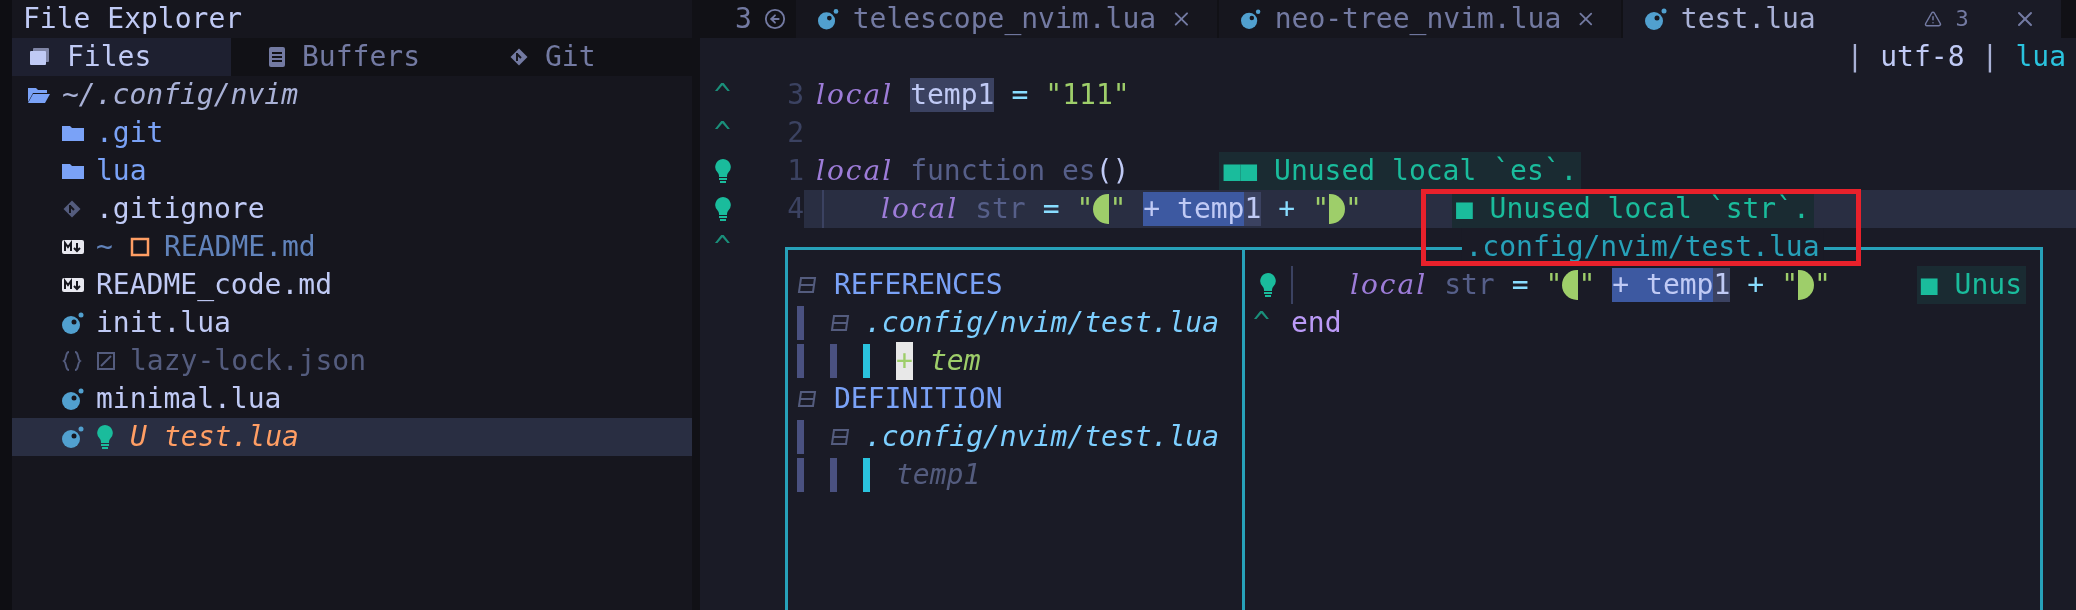  Describe the element at coordinates (121, 57) in the screenshot. I see `sidebar-tab: Files` at that location.